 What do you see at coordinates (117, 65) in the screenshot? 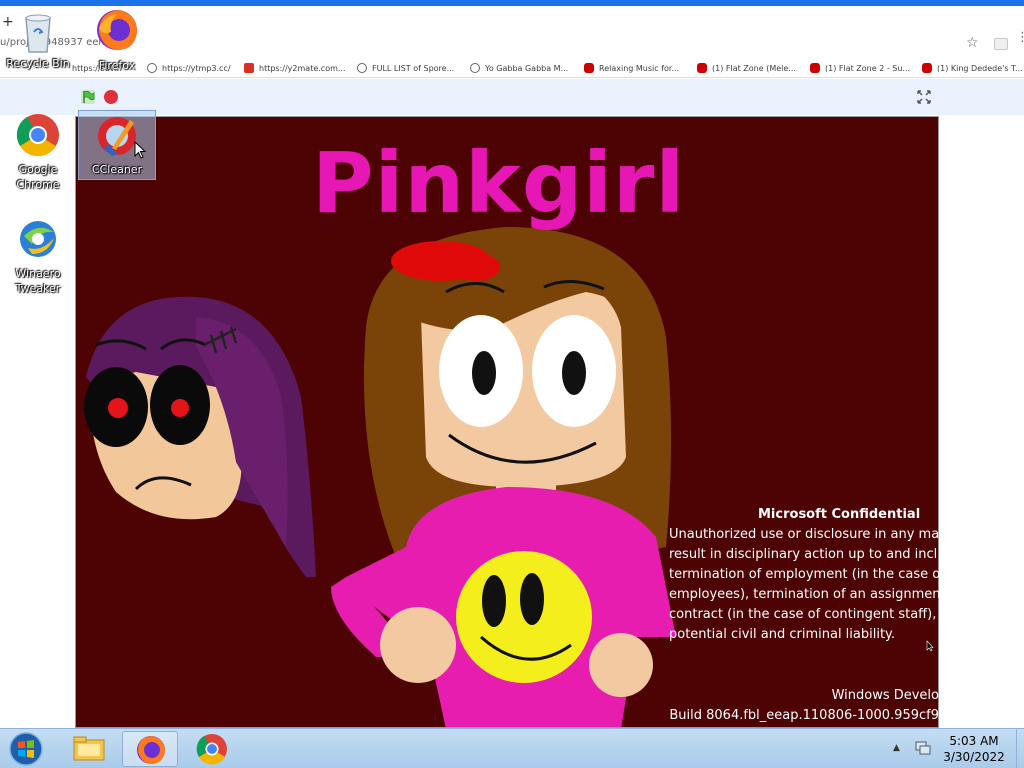
I see `icon-label: Firefox` at bounding box center [117, 65].